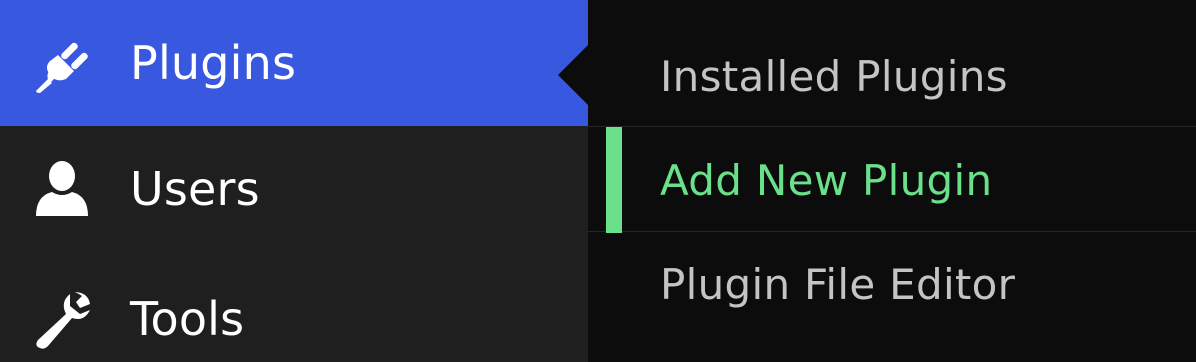 Image resolution: width=1196 pixels, height=362 pixels. What do you see at coordinates (213, 63) in the screenshot?
I see `menu-label-plugins: Plugins` at bounding box center [213, 63].